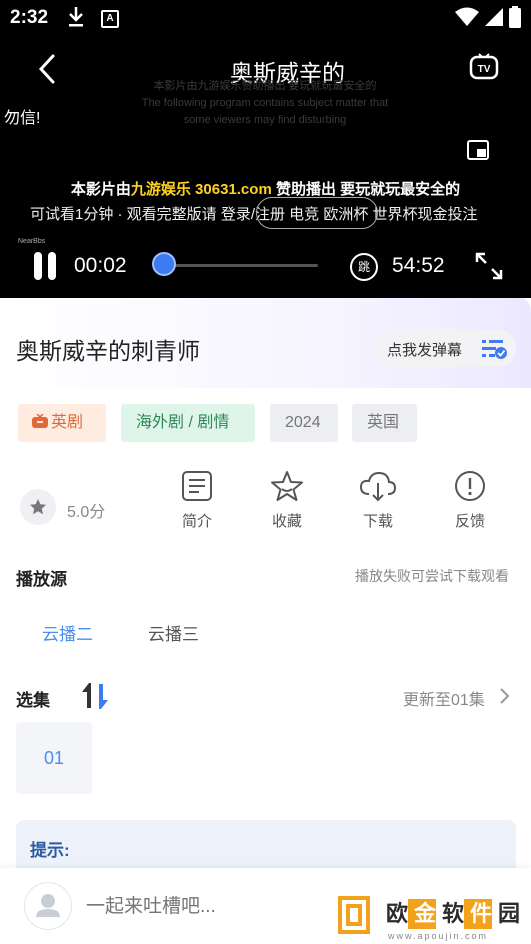 This screenshot has height=944, width=531. Describe the element at coordinates (478, 150) in the screenshot. I see `picture-in-picture-icon` at that location.